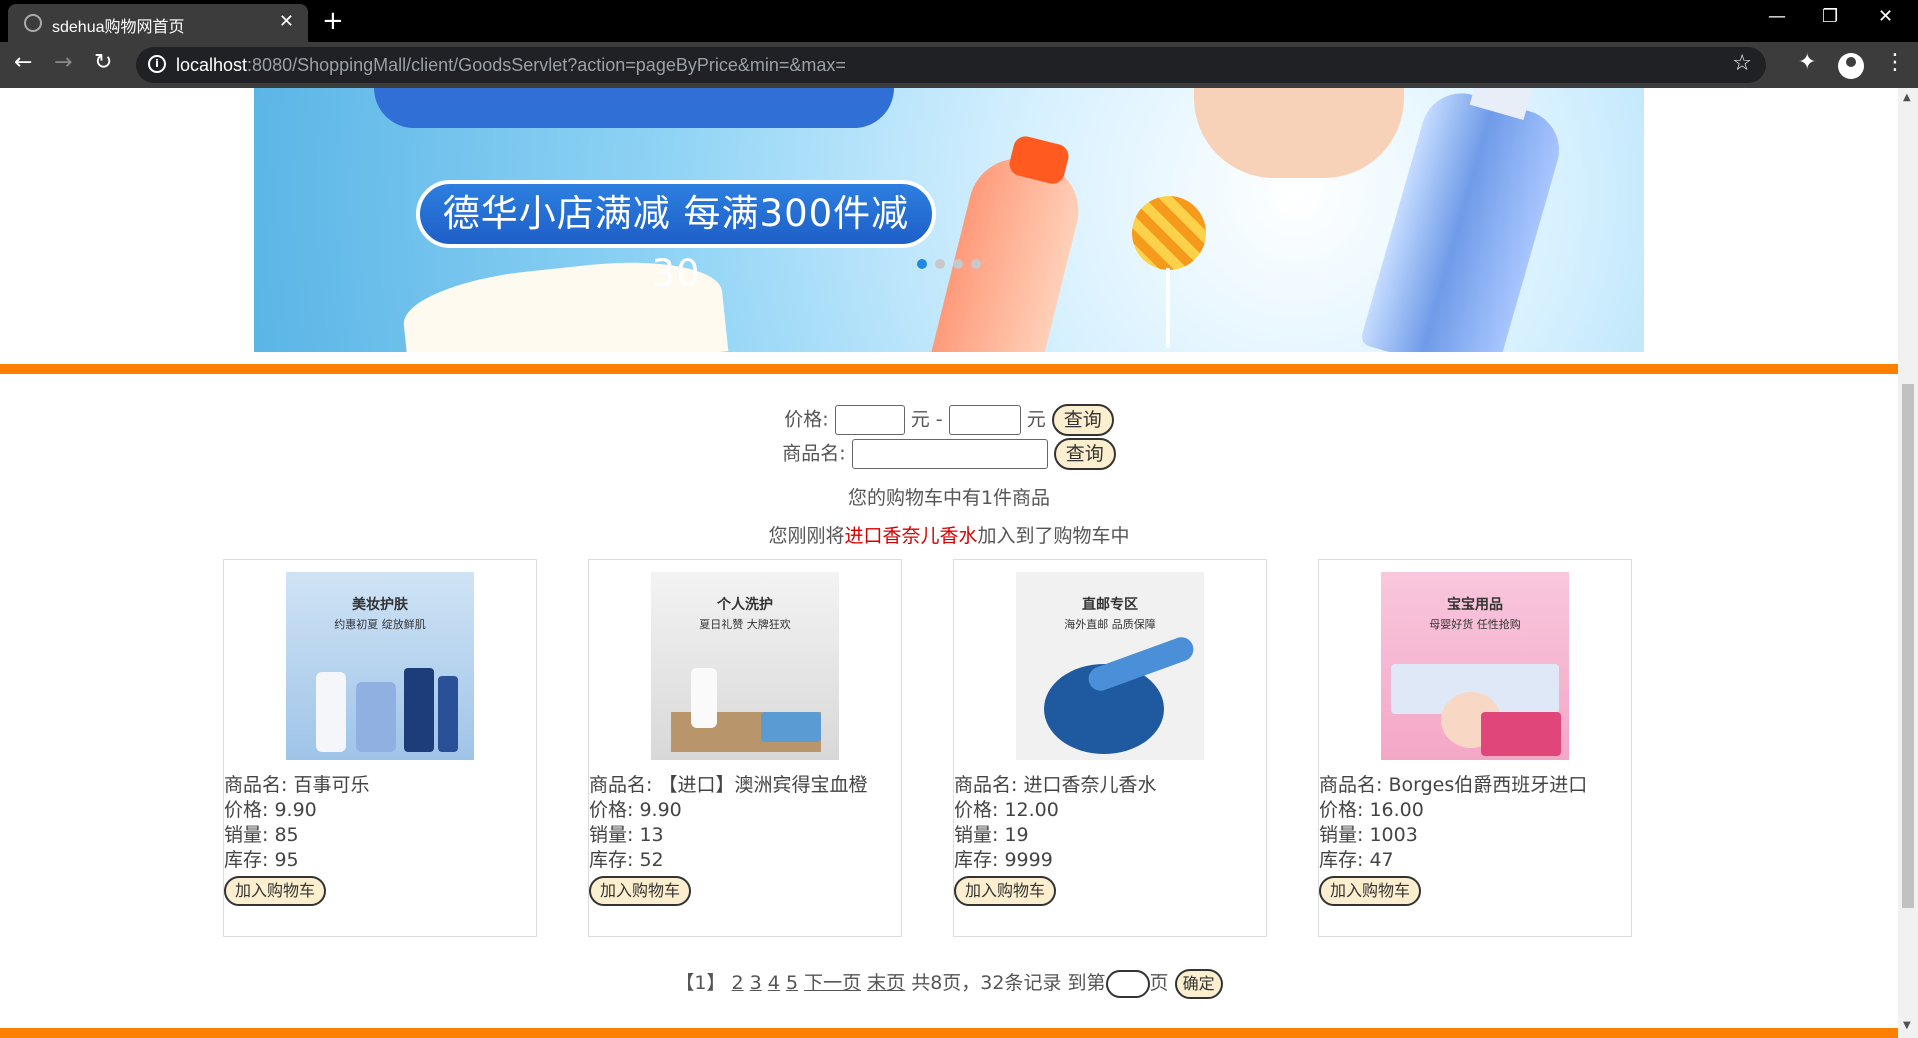 This screenshot has width=1918, height=1038. I want to click on product-name-input, so click(949, 454).